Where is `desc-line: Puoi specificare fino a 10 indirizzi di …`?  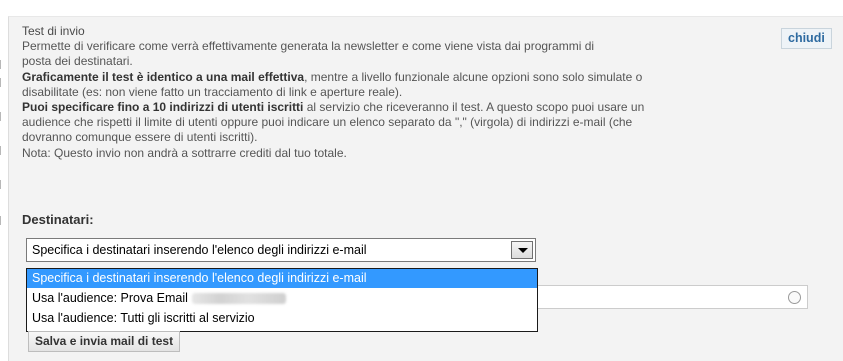
desc-line: Puoi specificare fino a 10 indirizzi di … is located at coordinates (422, 107).